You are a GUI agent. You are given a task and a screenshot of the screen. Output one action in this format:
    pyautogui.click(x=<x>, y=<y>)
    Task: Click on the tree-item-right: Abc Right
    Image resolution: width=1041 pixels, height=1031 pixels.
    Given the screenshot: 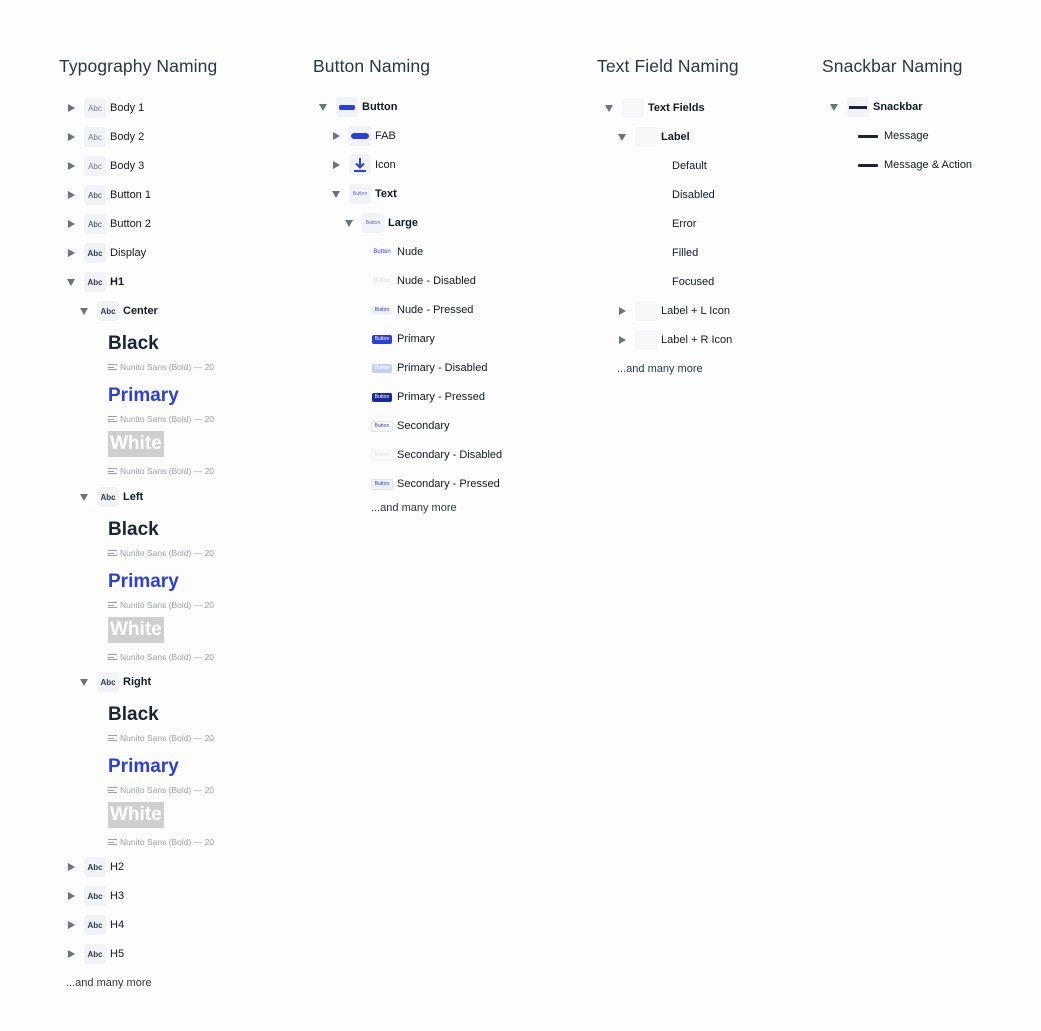 What is the action you would take?
    pyautogui.click(x=115, y=682)
    